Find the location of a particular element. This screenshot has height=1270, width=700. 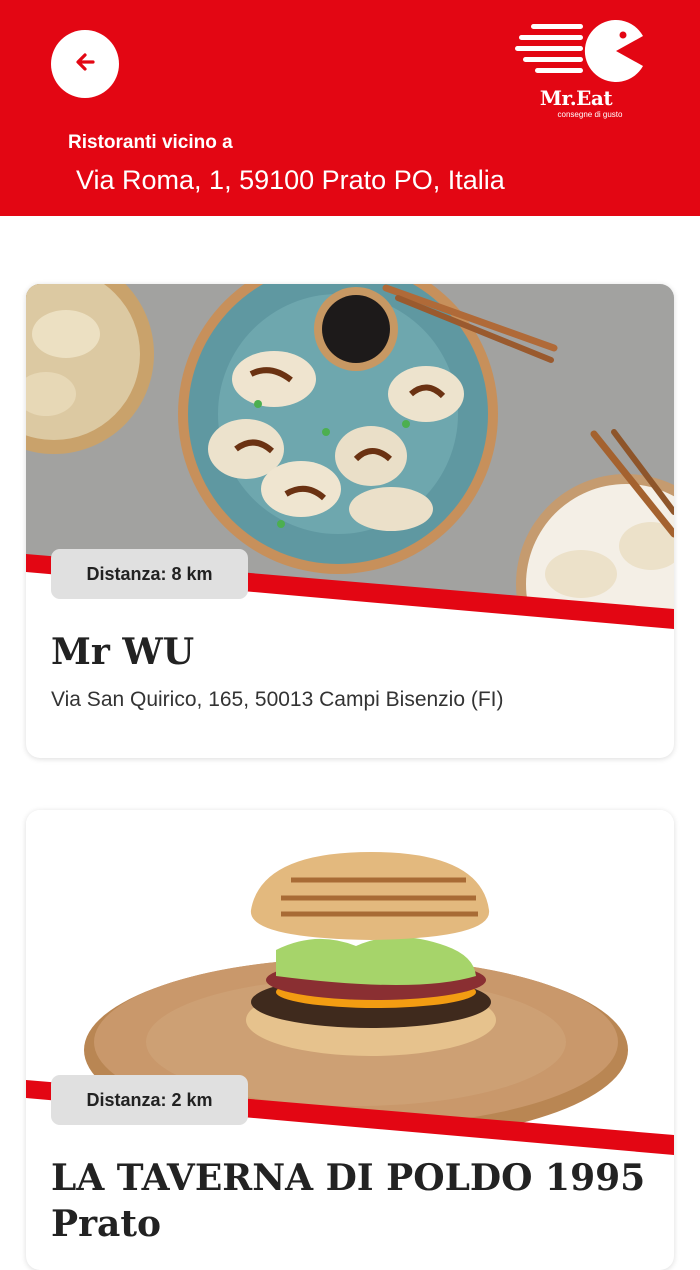

arrow-left-icon is located at coordinates (85, 64).